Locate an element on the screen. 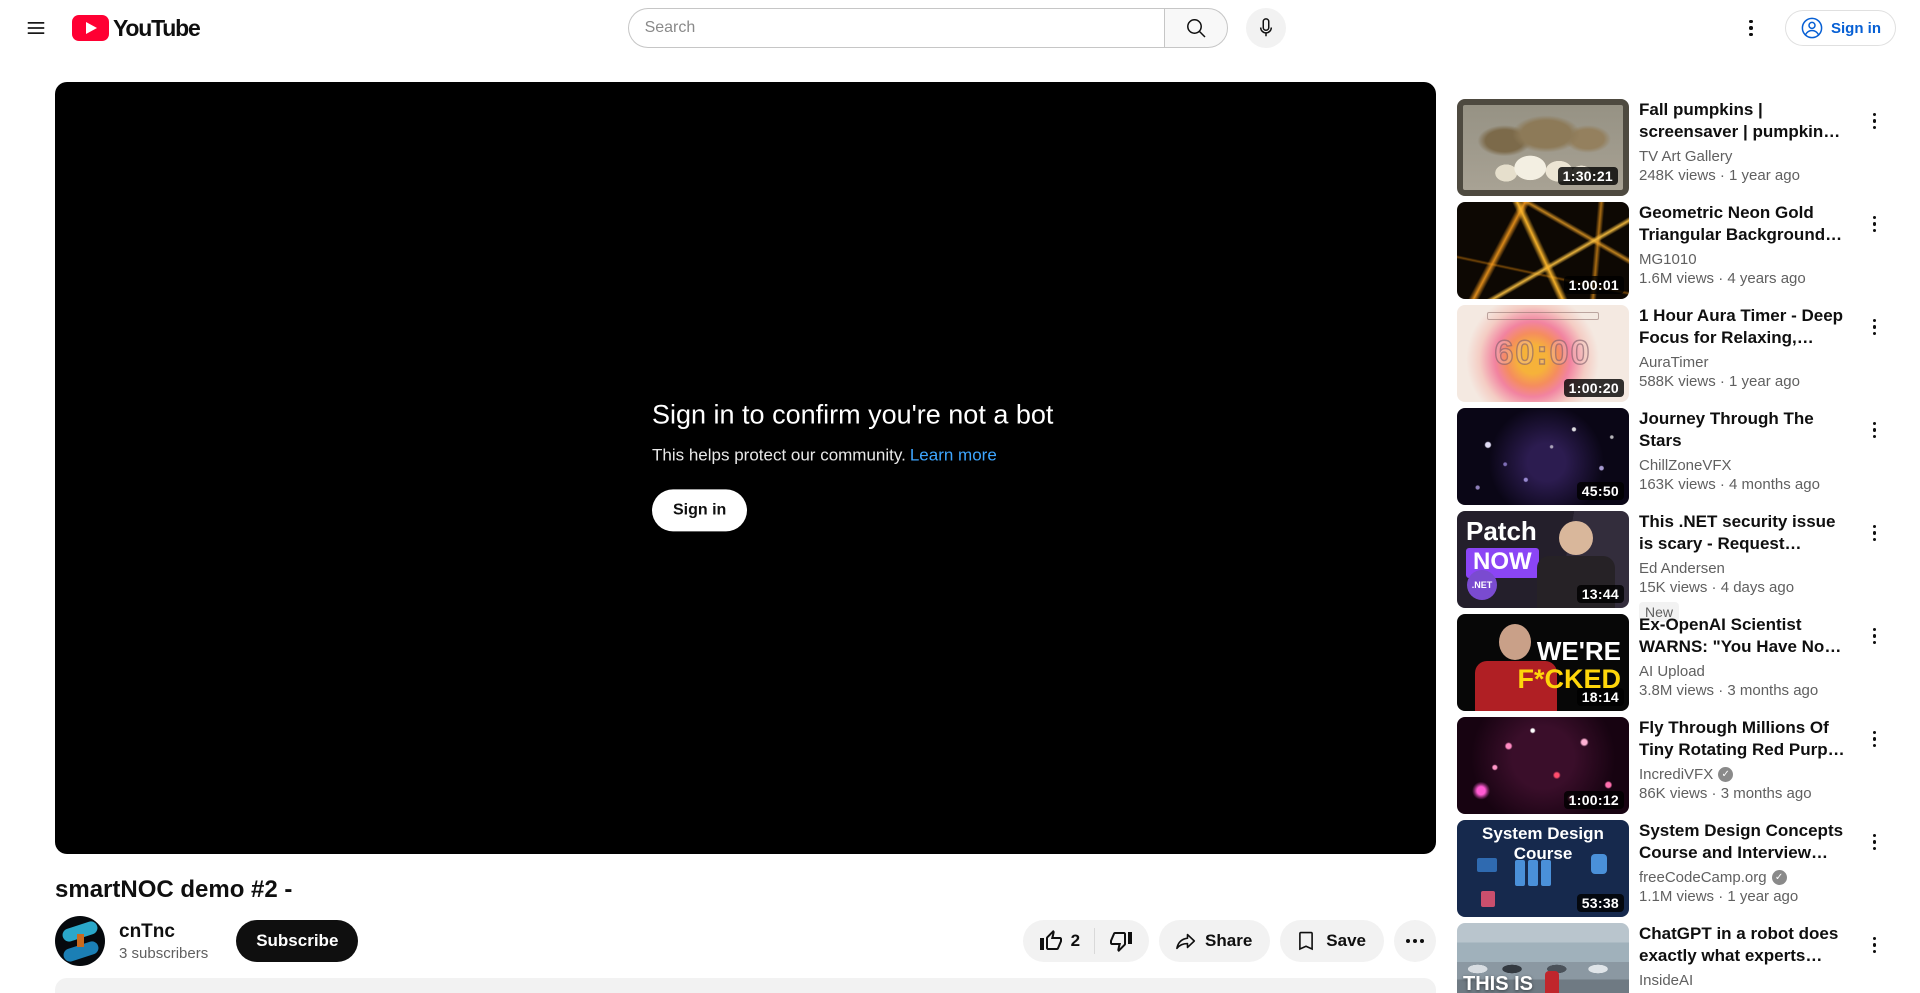  bookmark-icon is located at coordinates (1306, 941).